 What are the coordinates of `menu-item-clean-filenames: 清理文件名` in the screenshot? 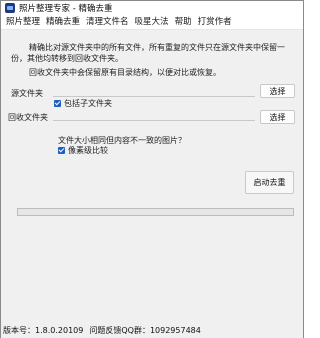 It's located at (107, 22).